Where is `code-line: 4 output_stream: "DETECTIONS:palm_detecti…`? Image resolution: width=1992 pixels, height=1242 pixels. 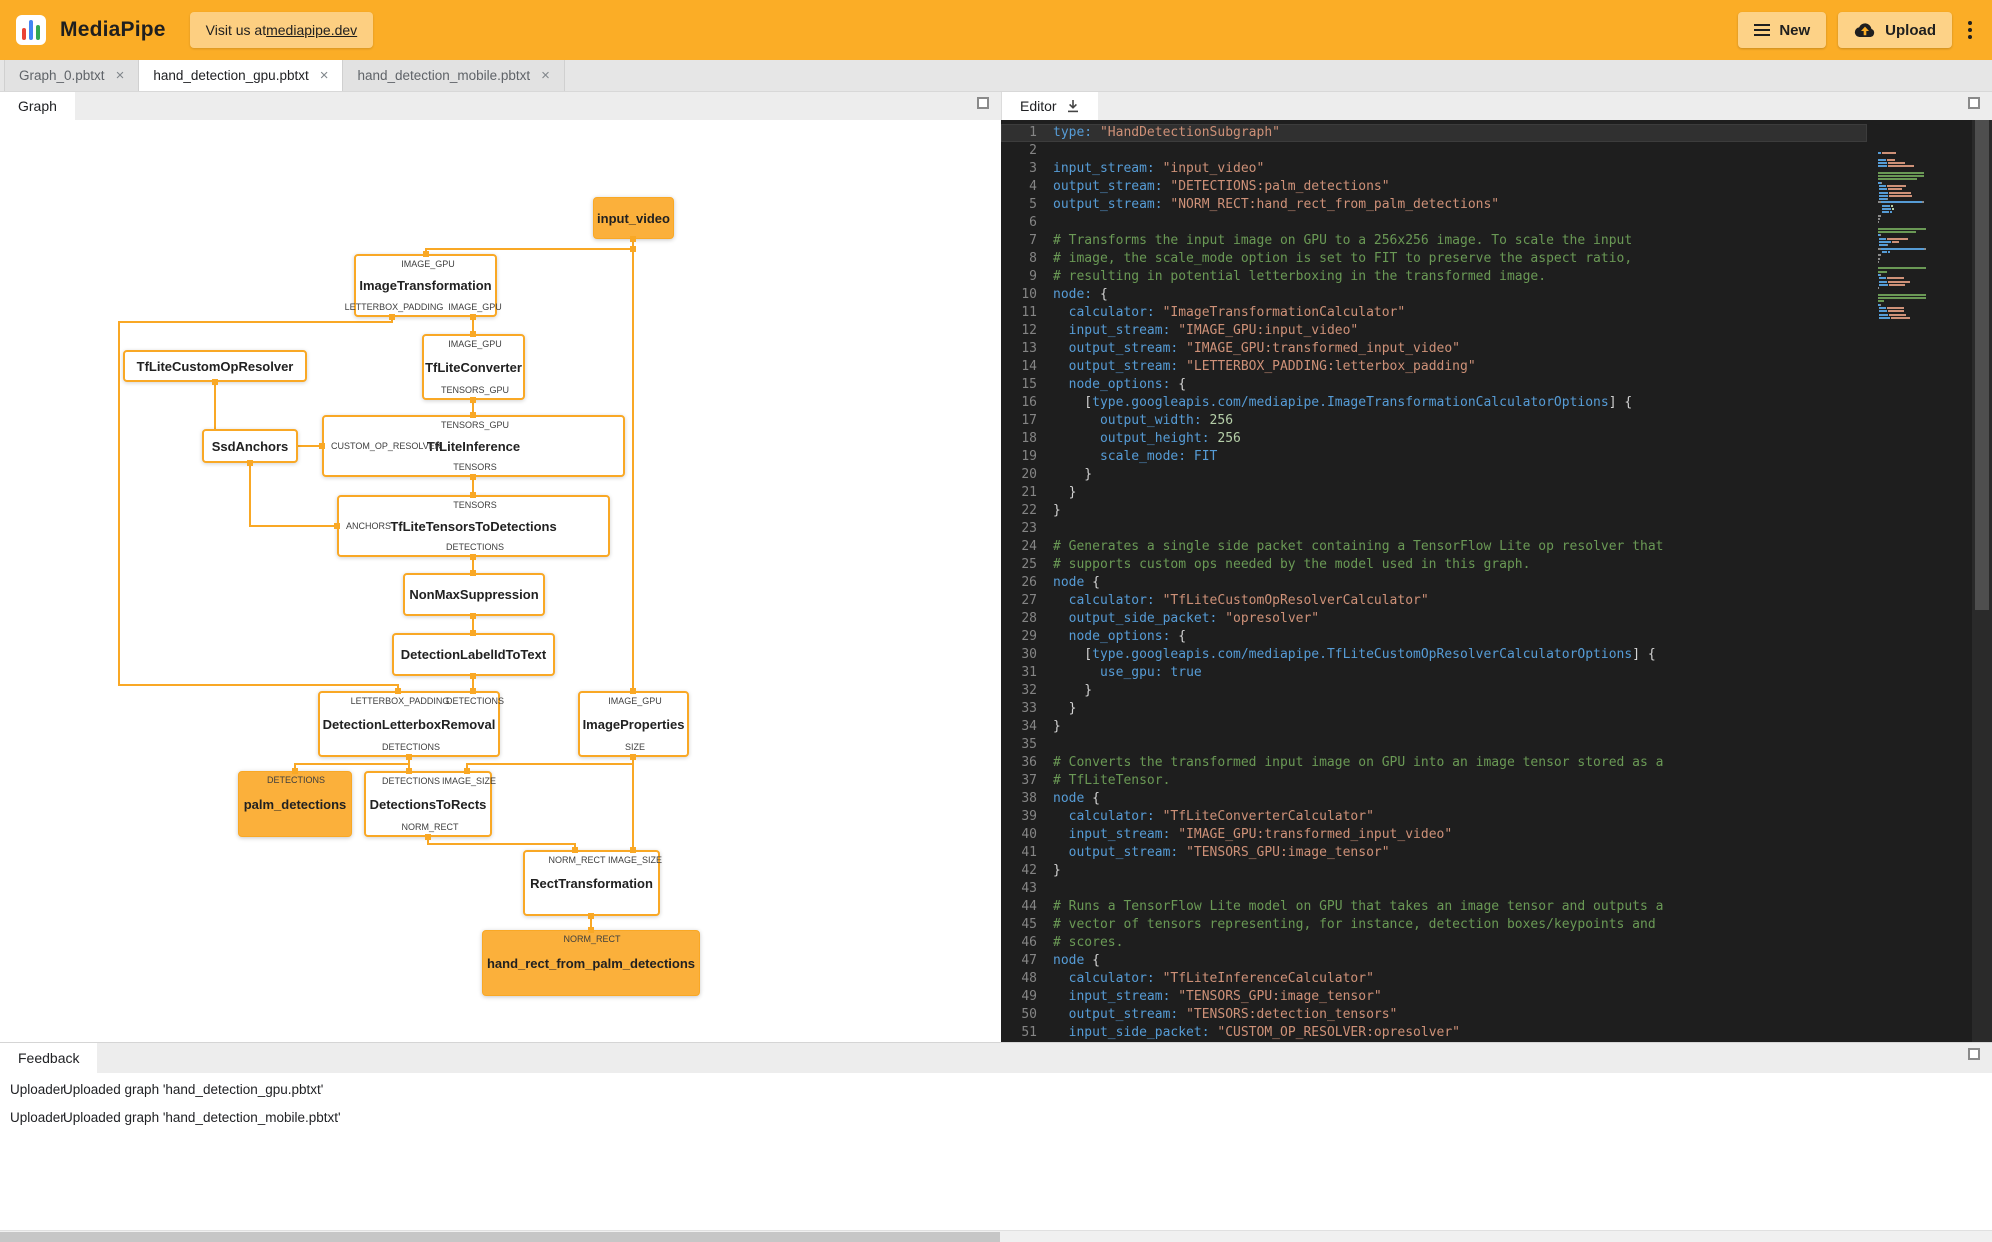
code-line: 4 output_stream: "DETECTIONS:palm_detecti… is located at coordinates (1434, 187).